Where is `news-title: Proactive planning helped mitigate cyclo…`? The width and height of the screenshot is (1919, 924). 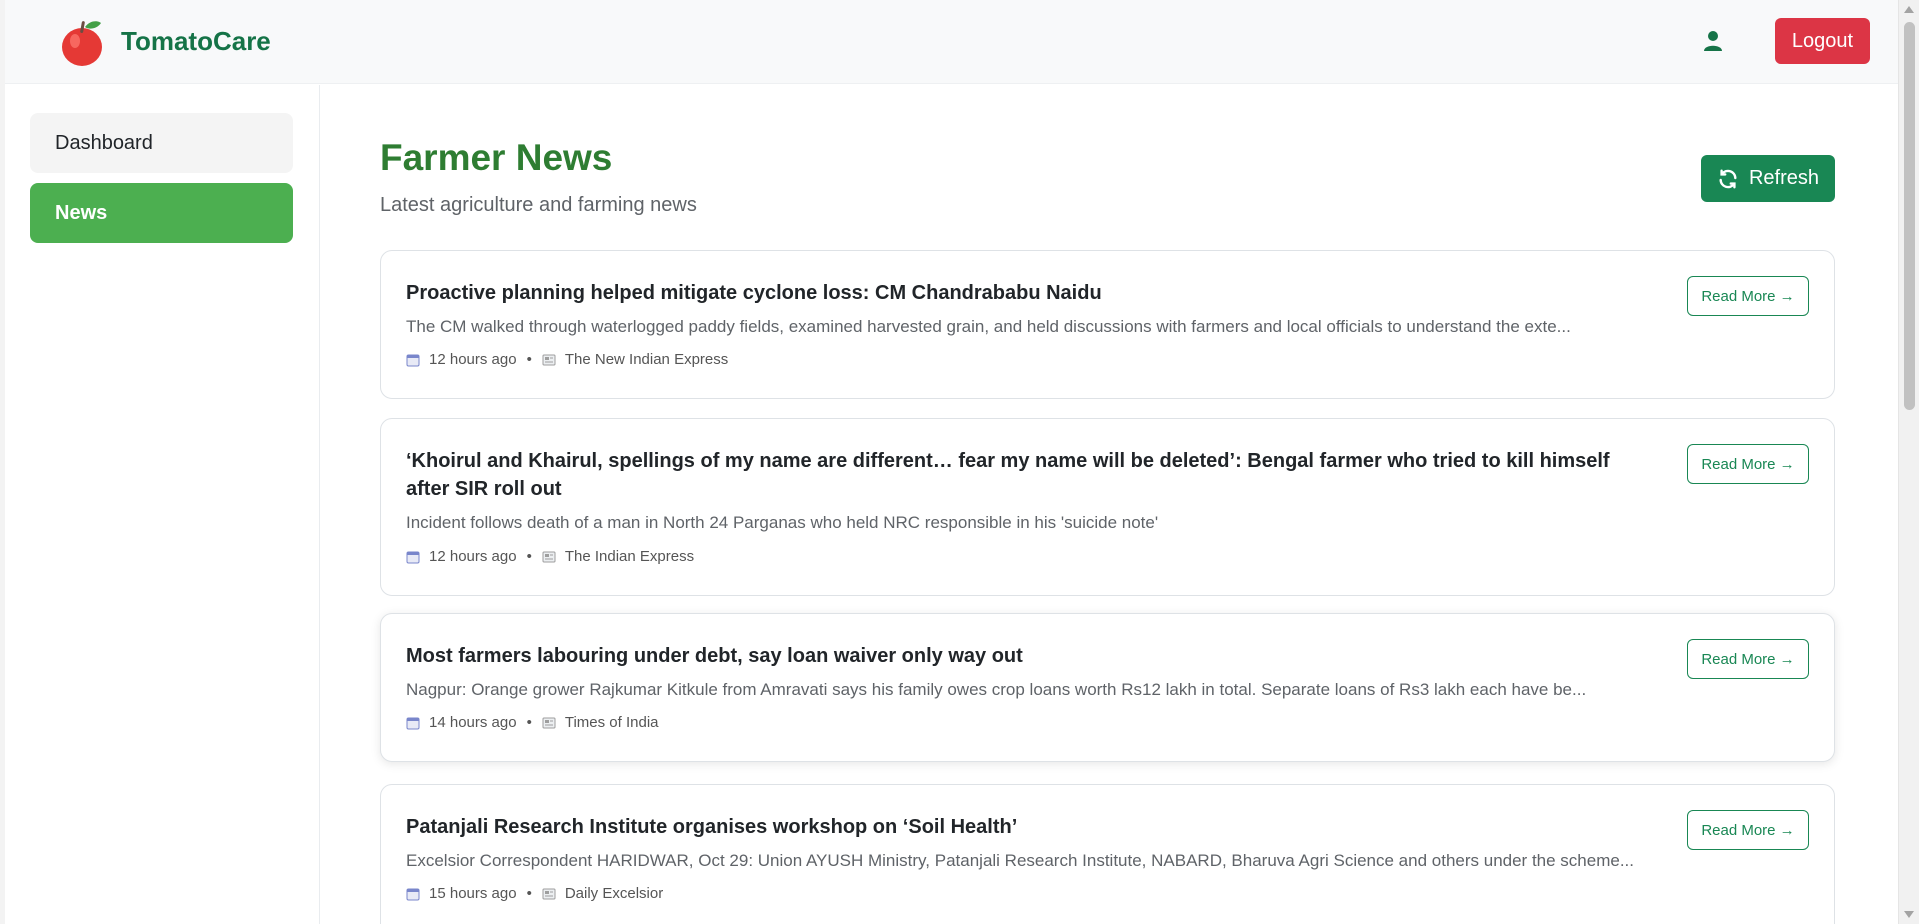 news-title: Proactive planning helped mitigate cyclo… is located at coordinates (1026, 293).